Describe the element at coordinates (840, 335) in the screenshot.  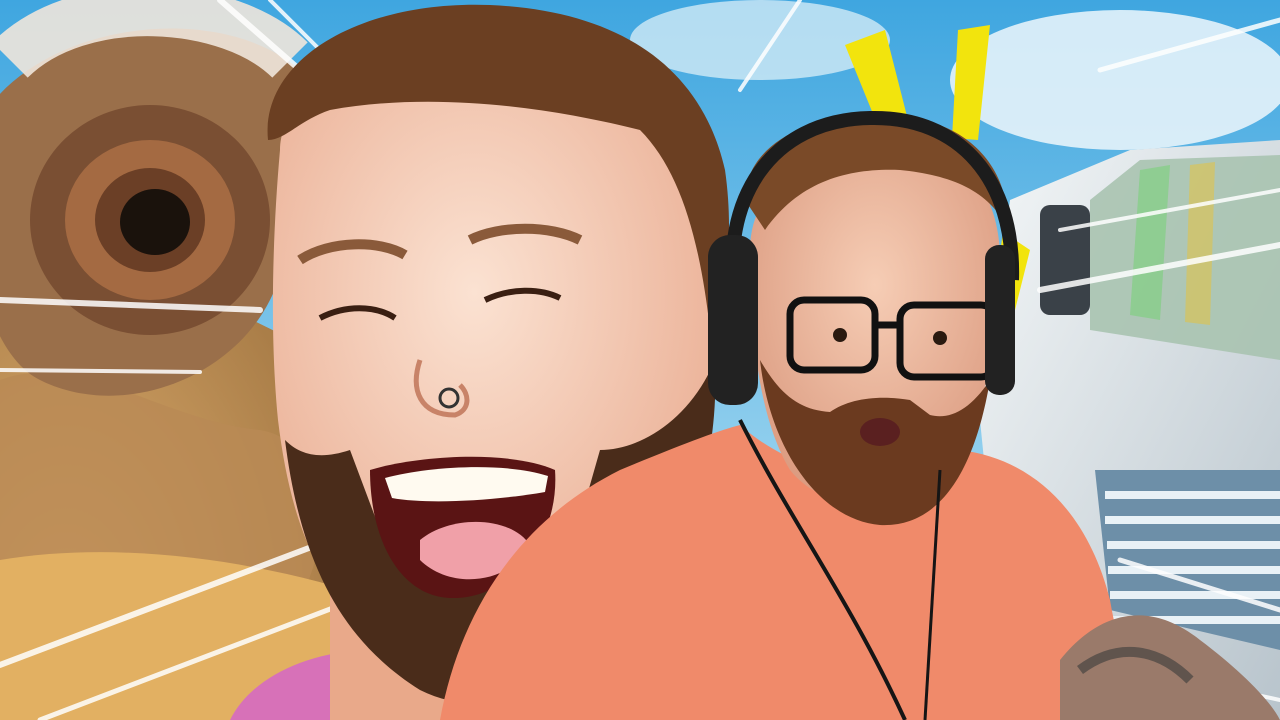
I see `surprised-man-eye-left` at that location.